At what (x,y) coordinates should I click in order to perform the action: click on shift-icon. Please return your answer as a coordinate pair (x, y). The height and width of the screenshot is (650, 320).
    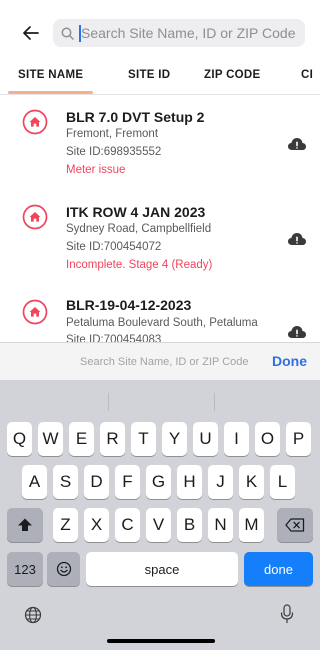
    Looking at the image, I should click on (25, 524).